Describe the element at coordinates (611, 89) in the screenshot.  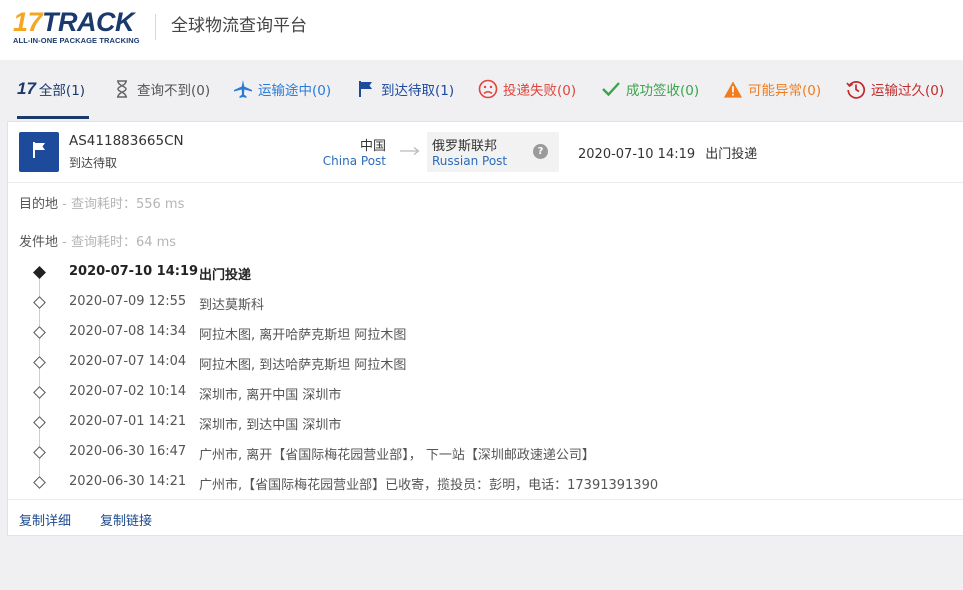
I see `checkmark-icon` at that location.